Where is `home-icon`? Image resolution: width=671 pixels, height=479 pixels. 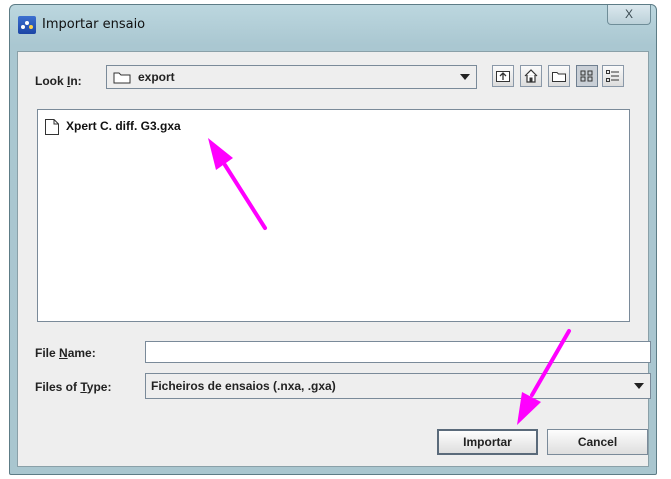
home-icon is located at coordinates (531, 76).